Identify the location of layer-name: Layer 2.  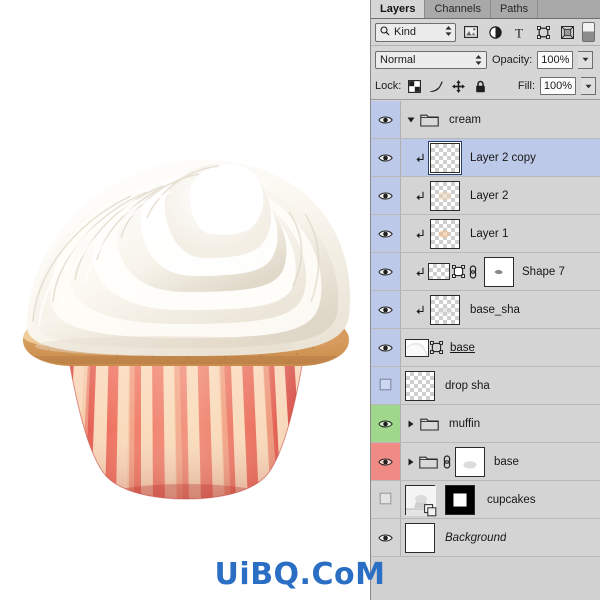
(486, 196).